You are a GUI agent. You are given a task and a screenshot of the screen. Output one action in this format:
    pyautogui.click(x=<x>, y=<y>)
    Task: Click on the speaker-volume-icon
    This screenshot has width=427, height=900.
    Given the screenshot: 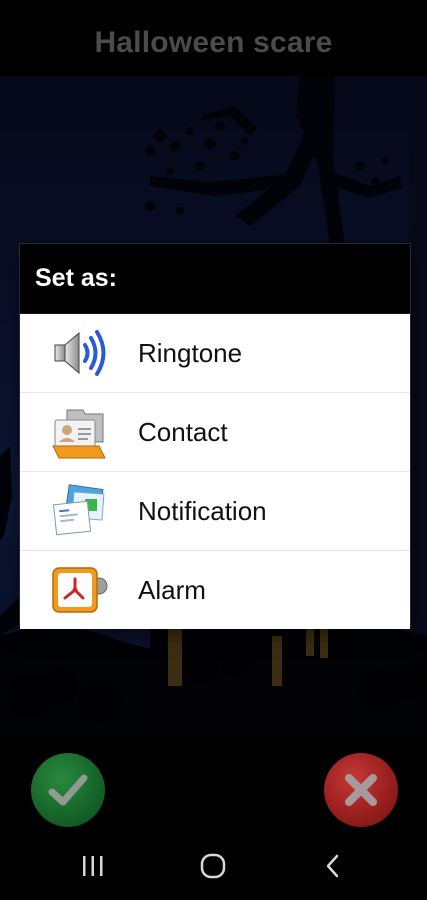 What is the action you would take?
    pyautogui.click(x=79, y=353)
    